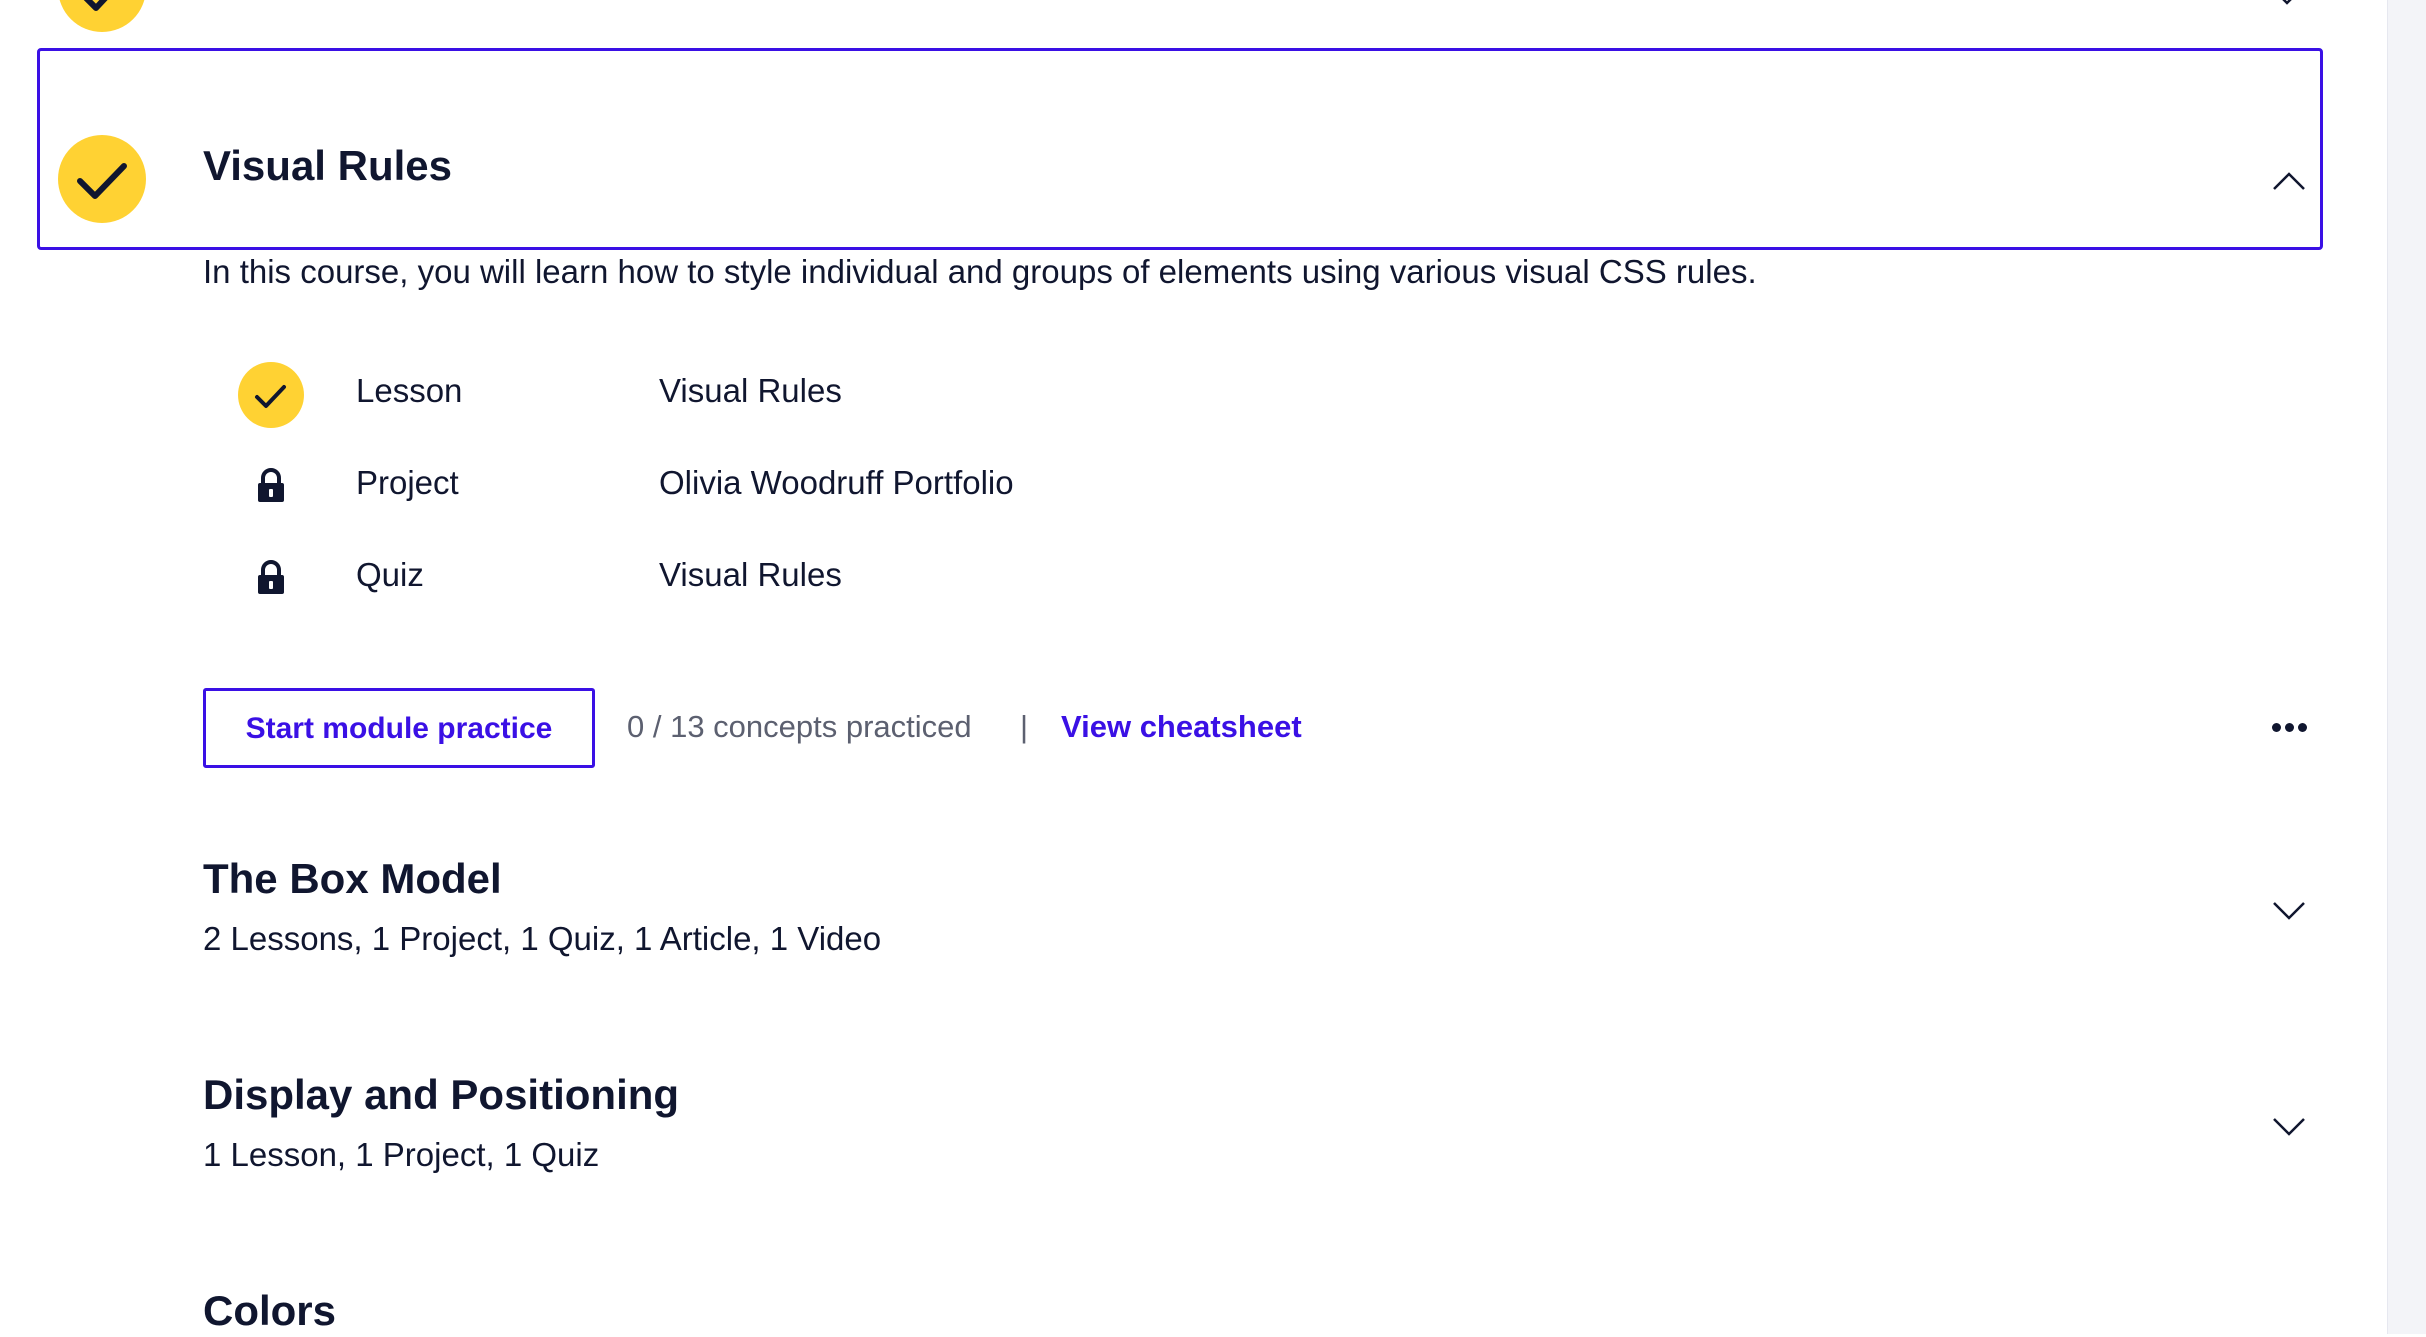 Image resolution: width=2426 pixels, height=1337 pixels. What do you see at coordinates (399, 728) in the screenshot?
I see `start-module-practice-button: Start module practice` at bounding box center [399, 728].